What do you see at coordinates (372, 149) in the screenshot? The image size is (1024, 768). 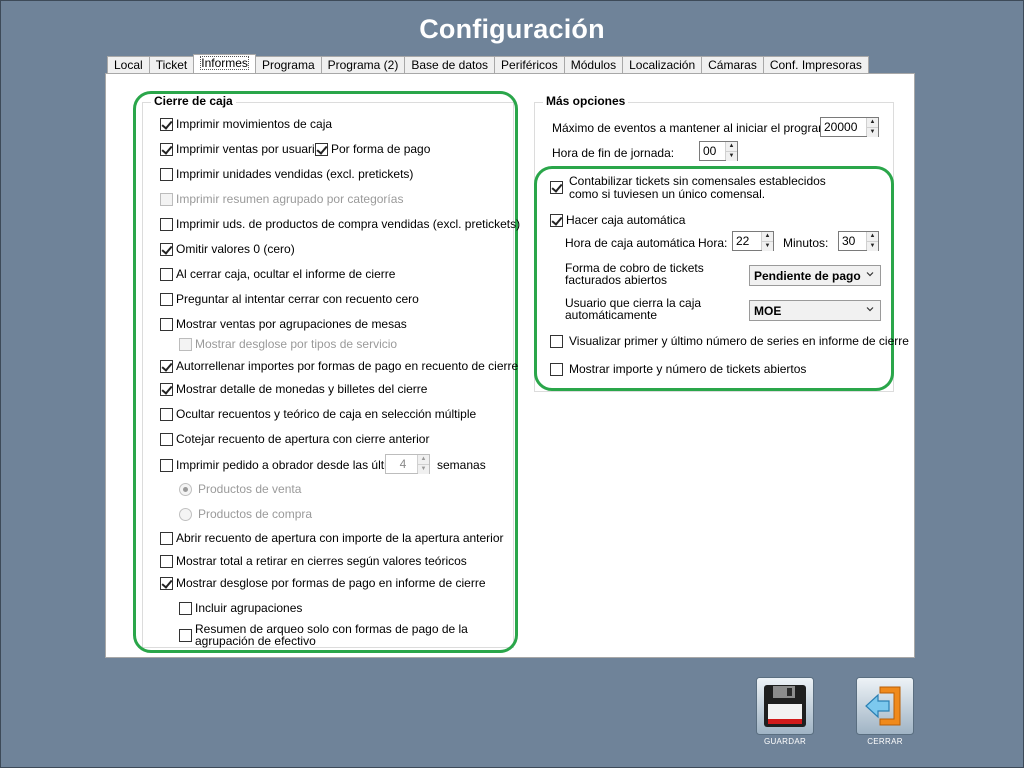 I see `cb-por-forma-pago: Por forma de pago` at bounding box center [372, 149].